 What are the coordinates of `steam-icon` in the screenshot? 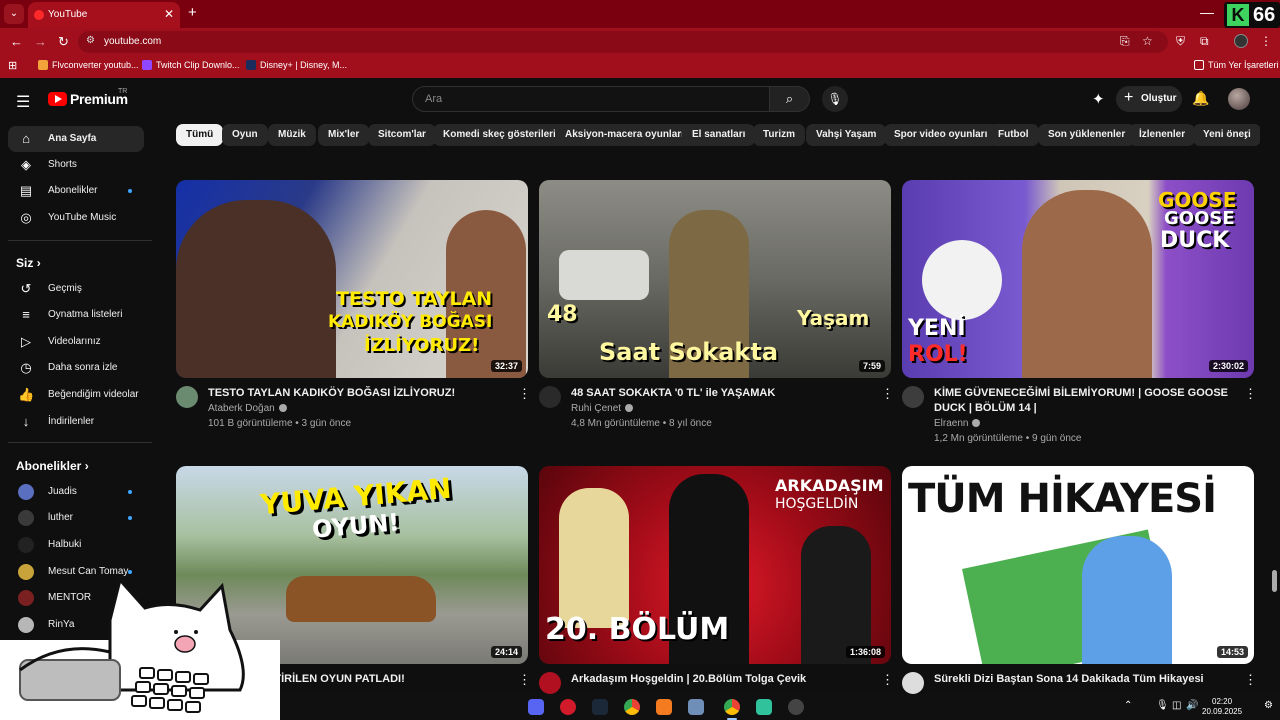 It's located at (600, 707).